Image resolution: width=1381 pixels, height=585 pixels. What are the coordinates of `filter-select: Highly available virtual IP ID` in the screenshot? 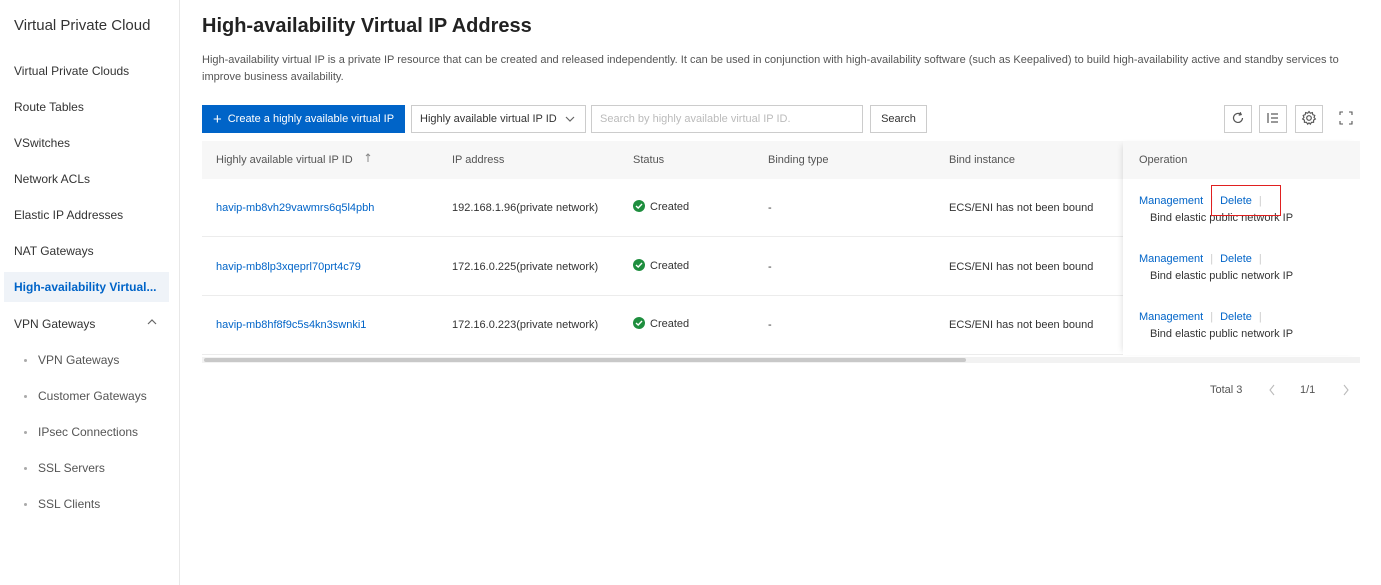 It's located at (498, 119).